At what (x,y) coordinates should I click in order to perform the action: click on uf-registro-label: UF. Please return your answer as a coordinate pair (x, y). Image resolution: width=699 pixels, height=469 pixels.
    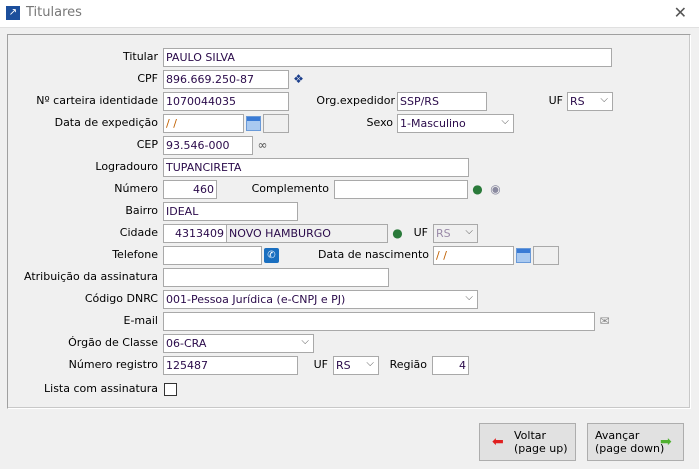
    Looking at the image, I should click on (320, 364).